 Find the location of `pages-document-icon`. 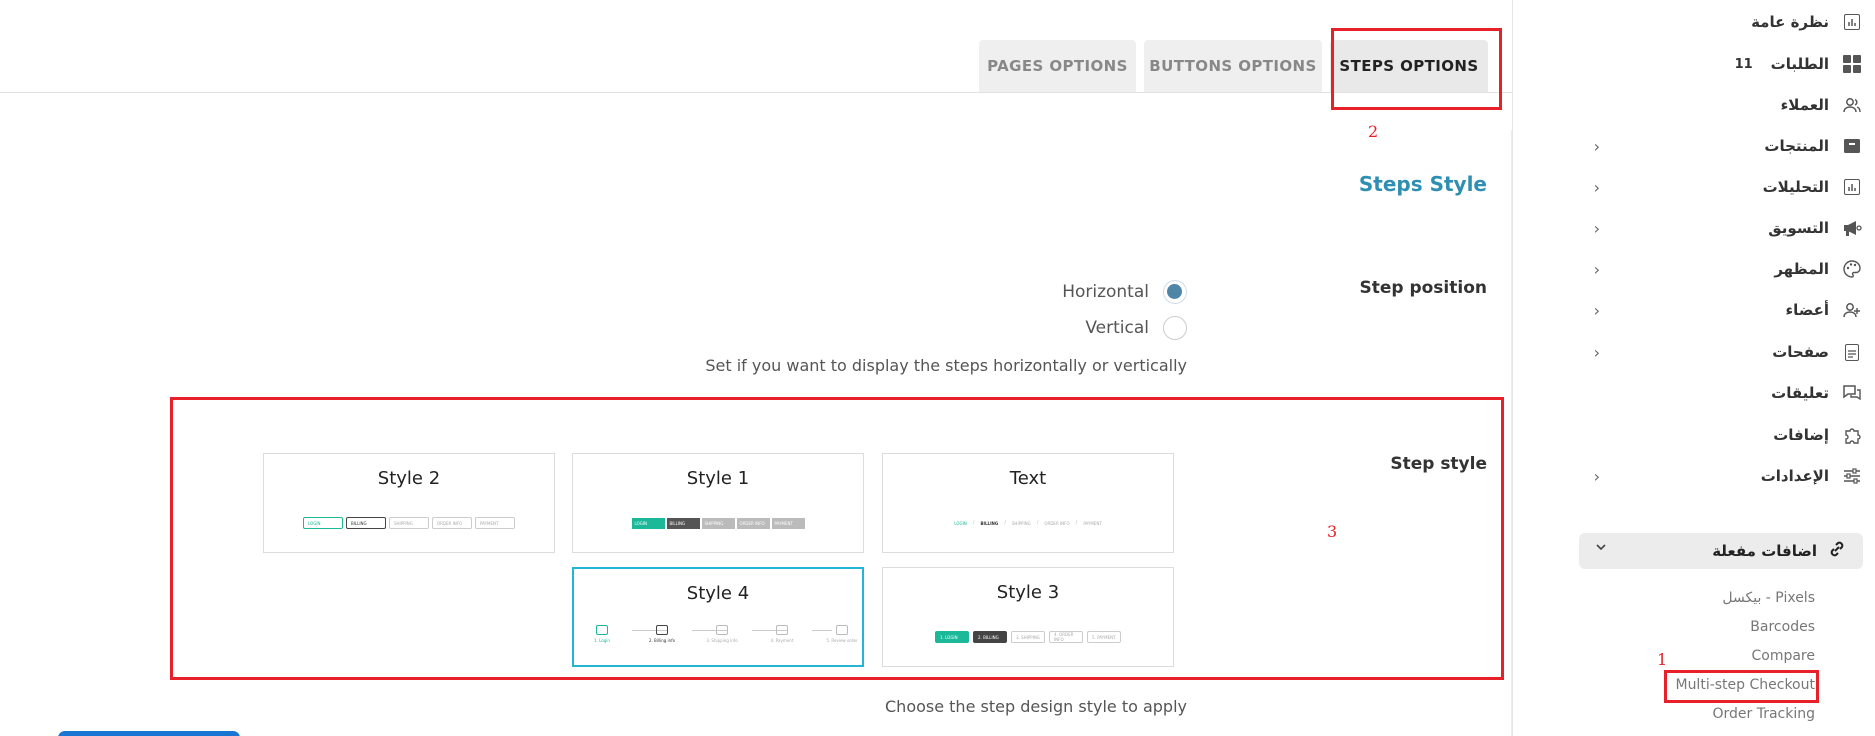

pages-document-icon is located at coordinates (1852, 352).